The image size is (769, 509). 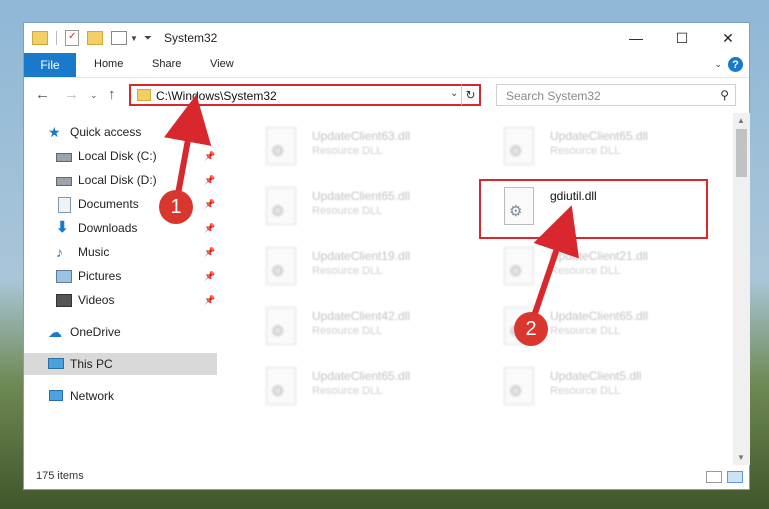 I want to click on new-folder-icon, so click(x=95, y=38).